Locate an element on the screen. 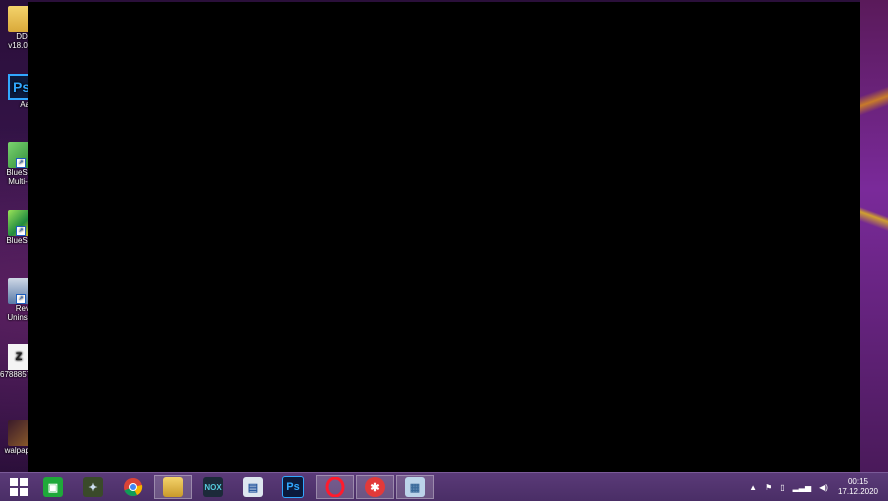 The image size is (888, 501). desktop-icon-label: Uninst is located at coordinates (18, 317).